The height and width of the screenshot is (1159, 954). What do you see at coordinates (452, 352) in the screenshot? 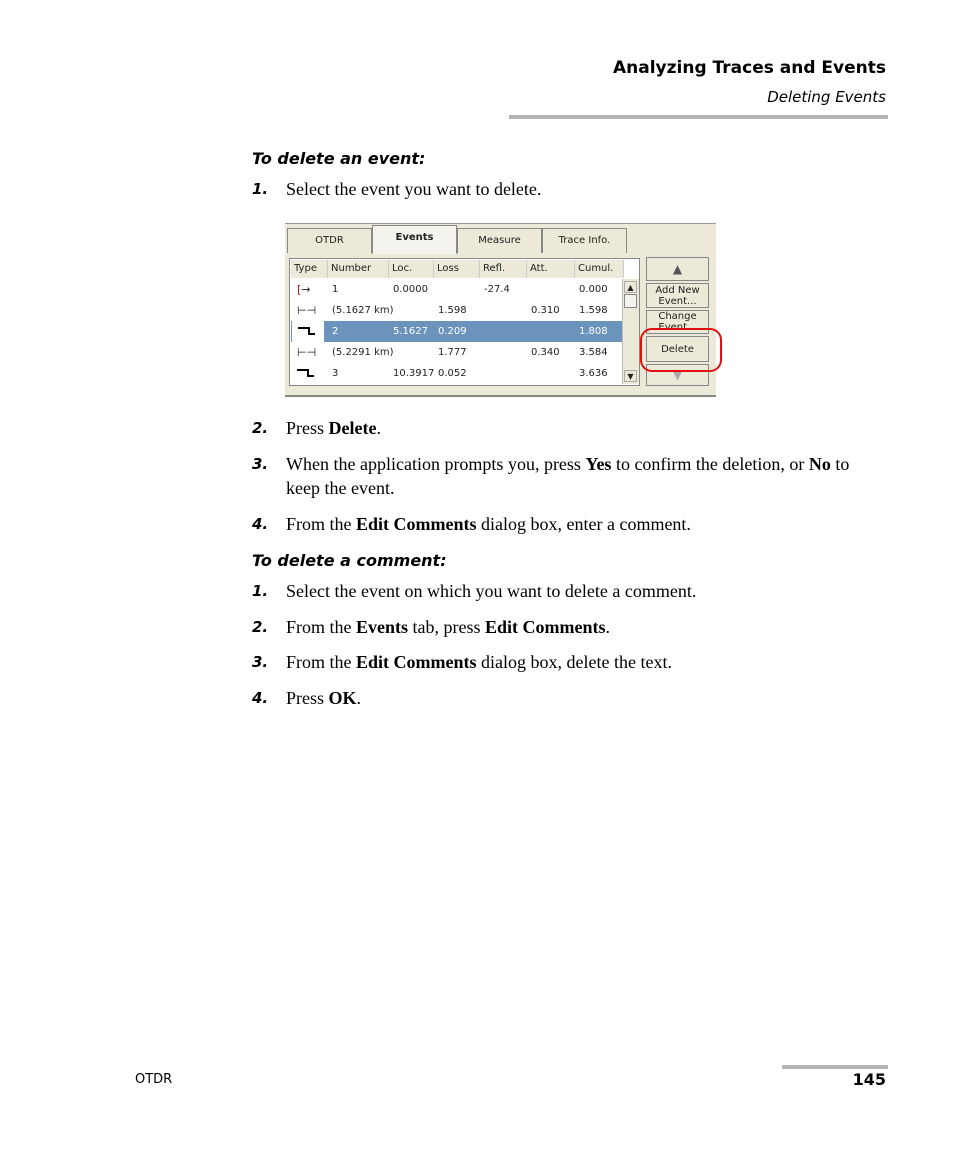
I see `cell-loss: 1.777` at bounding box center [452, 352].